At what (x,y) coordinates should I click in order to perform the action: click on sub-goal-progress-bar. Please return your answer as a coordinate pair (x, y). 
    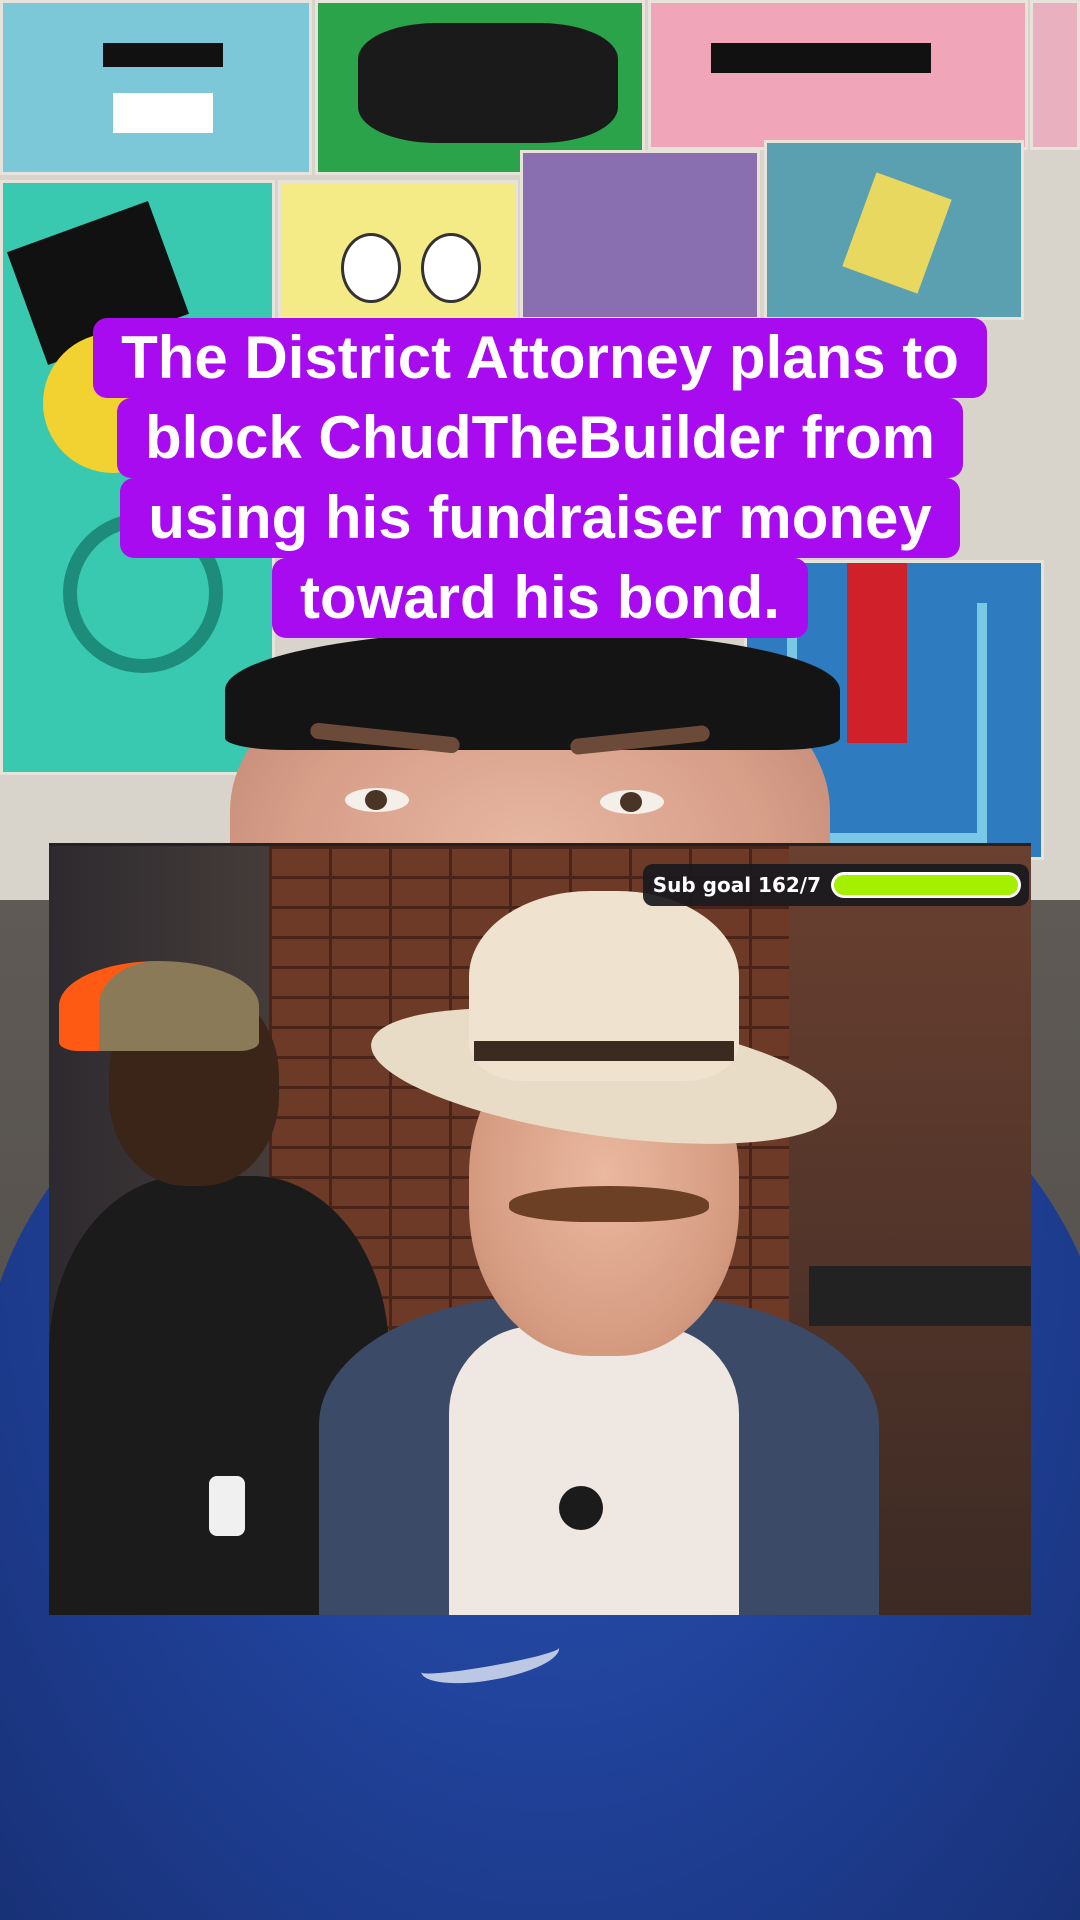
    Looking at the image, I should click on (926, 885).